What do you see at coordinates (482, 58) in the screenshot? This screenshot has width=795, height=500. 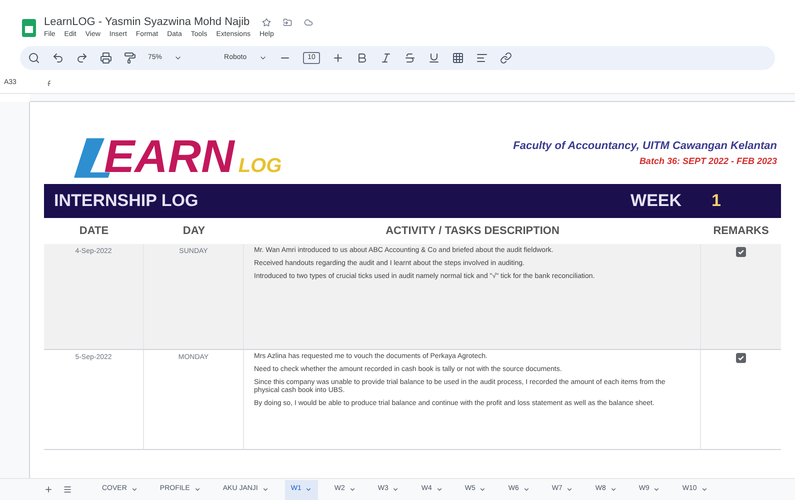 I see `align-icon` at bounding box center [482, 58].